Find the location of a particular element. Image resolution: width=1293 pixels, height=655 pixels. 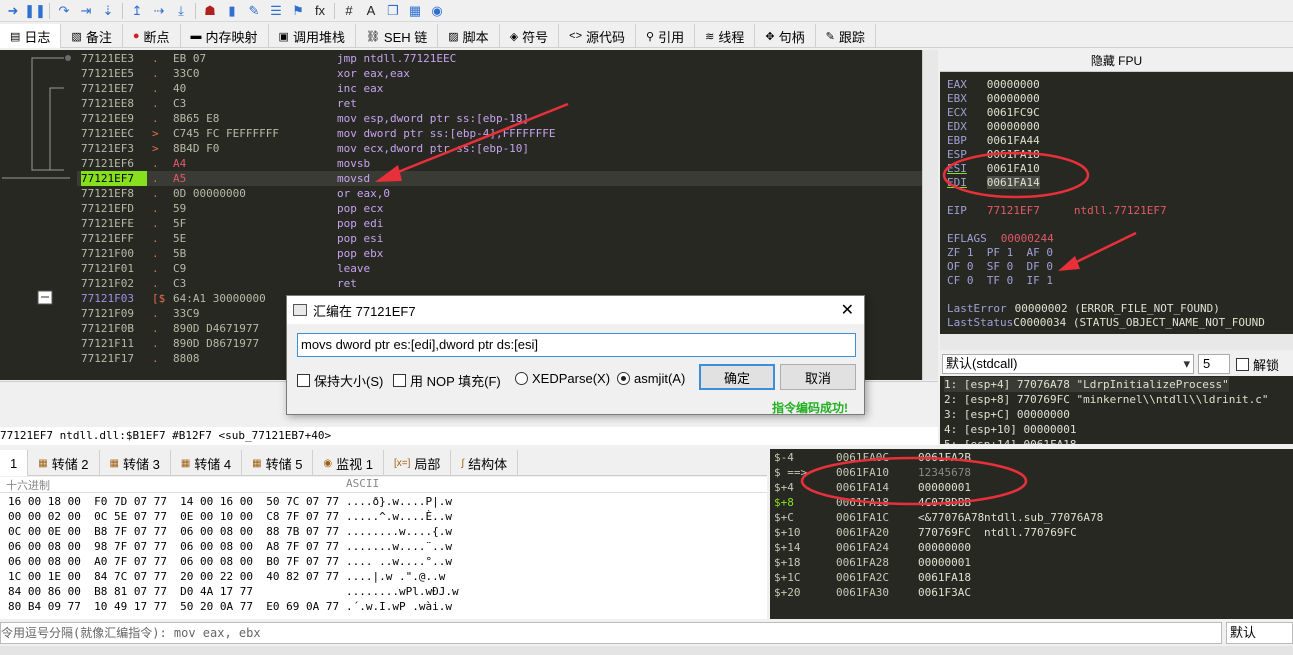

close-icon: ✕ is located at coordinates (847, 310).